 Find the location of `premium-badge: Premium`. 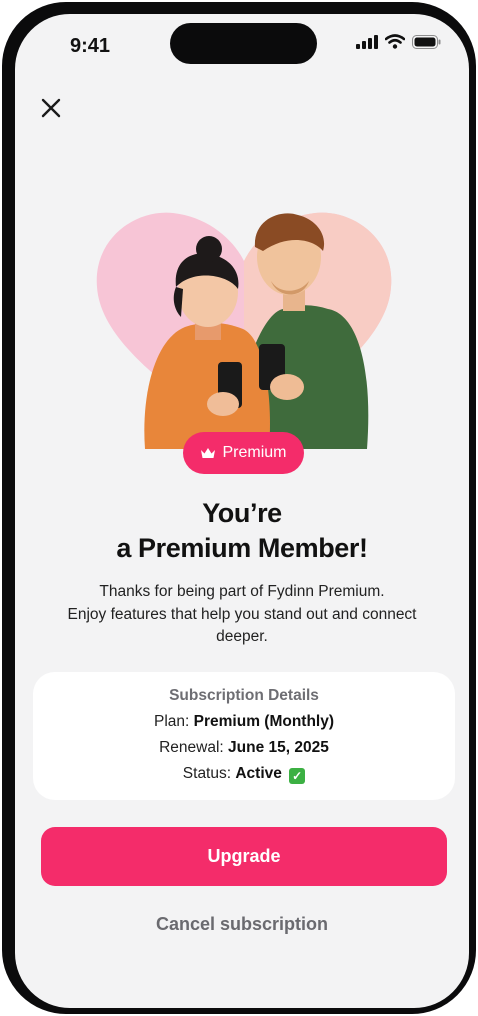

premium-badge: Premium is located at coordinates (243, 453).